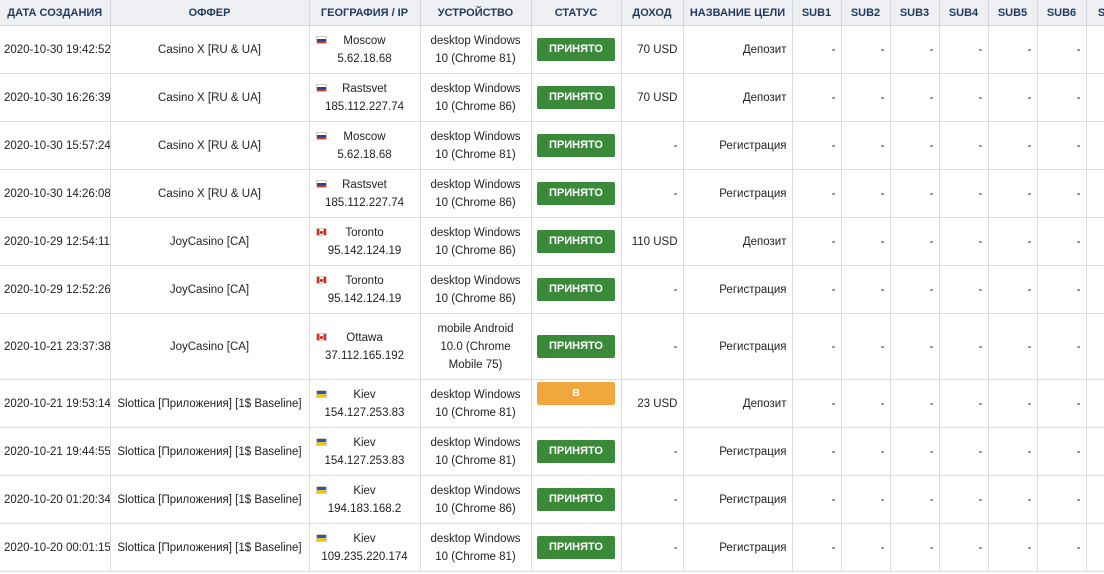 The width and height of the screenshot is (1104, 574). Describe the element at coordinates (1013, 13) in the screenshot. I see `col-sub5-header: SUB5` at that location.